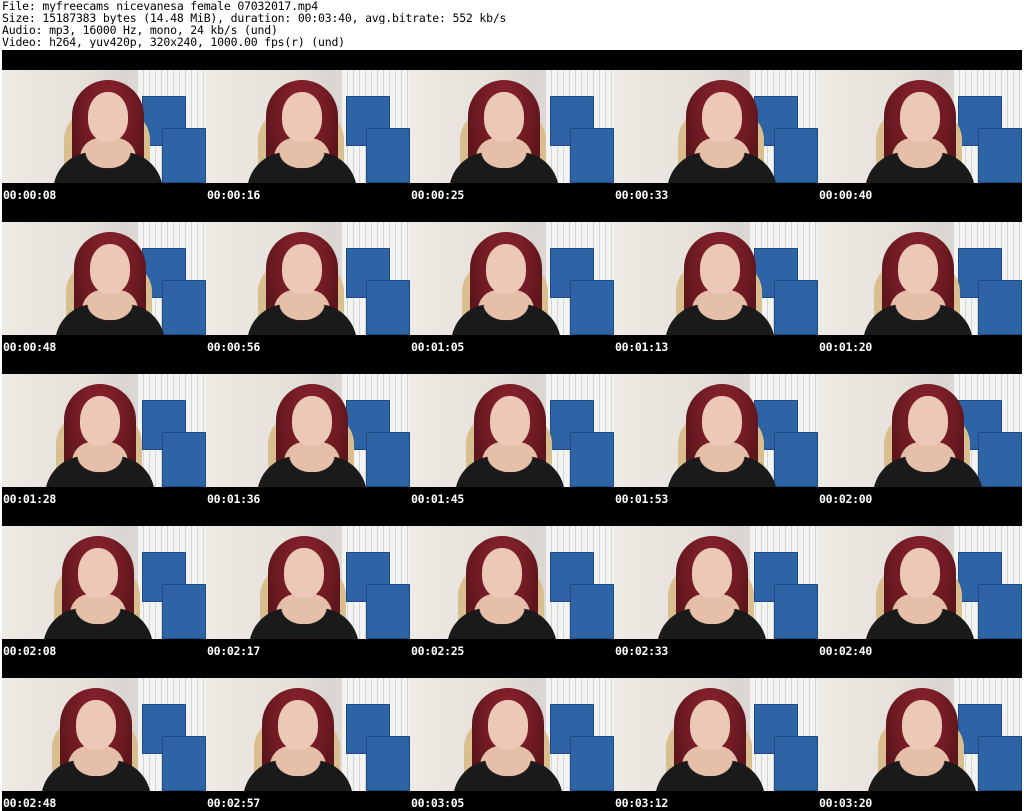 Image resolution: width=1024 pixels, height=811 pixels. I want to click on frame-timestamp: 00:01:05, so click(437, 347).